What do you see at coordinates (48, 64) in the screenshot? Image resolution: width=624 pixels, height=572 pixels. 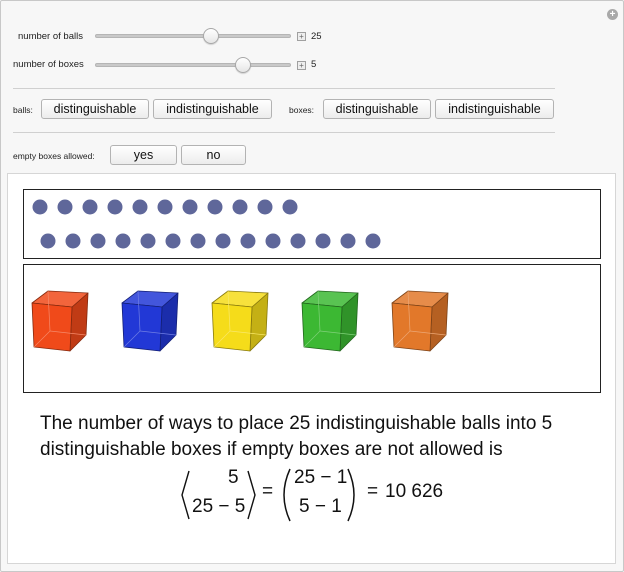 I see `boxes-slider-label: number of boxes` at bounding box center [48, 64].